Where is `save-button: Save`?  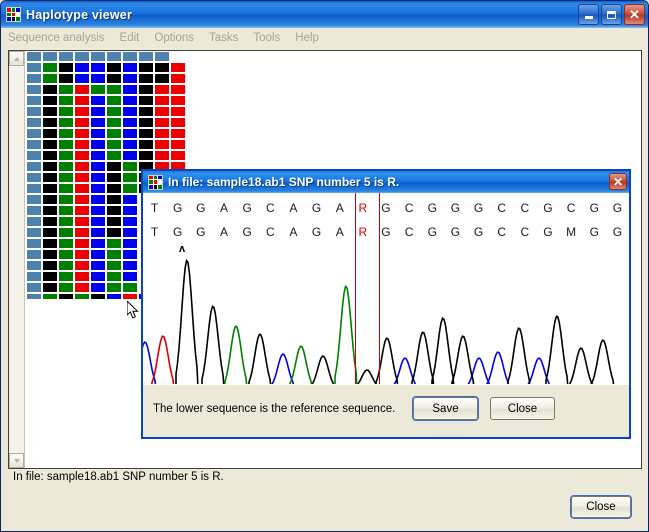 save-button: Save is located at coordinates (445, 408).